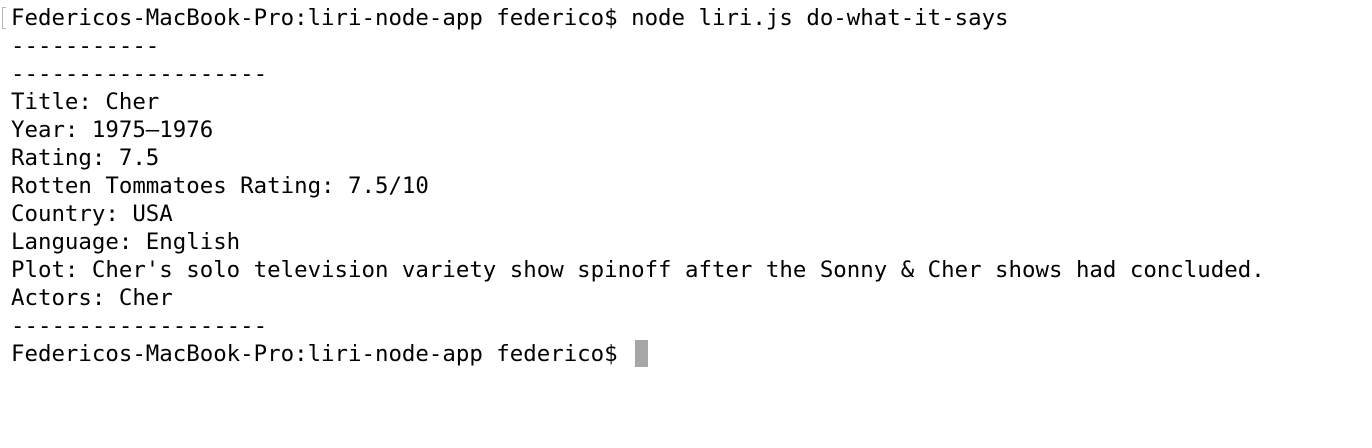 The width and height of the screenshot is (1372, 448). Describe the element at coordinates (92, 214) in the screenshot. I see `output-country-line: Country: USA` at that location.